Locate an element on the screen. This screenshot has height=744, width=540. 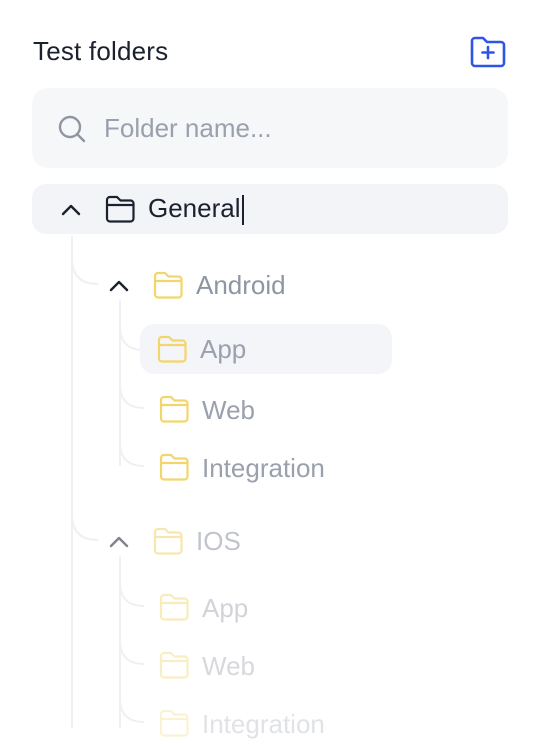
tree-row-ios-integration: Integration is located at coordinates (267, 722).